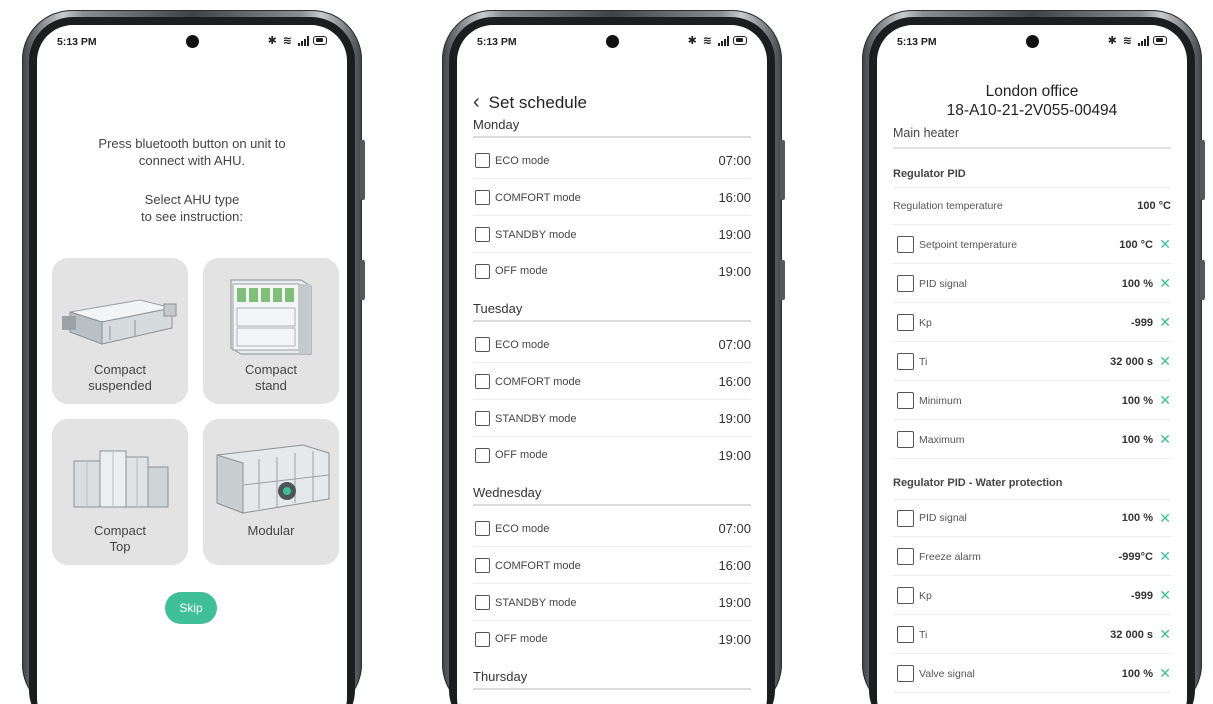 Image resolution: width=1213 pixels, height=704 pixels. I want to click on mode-label: ECO mode, so click(522, 160).